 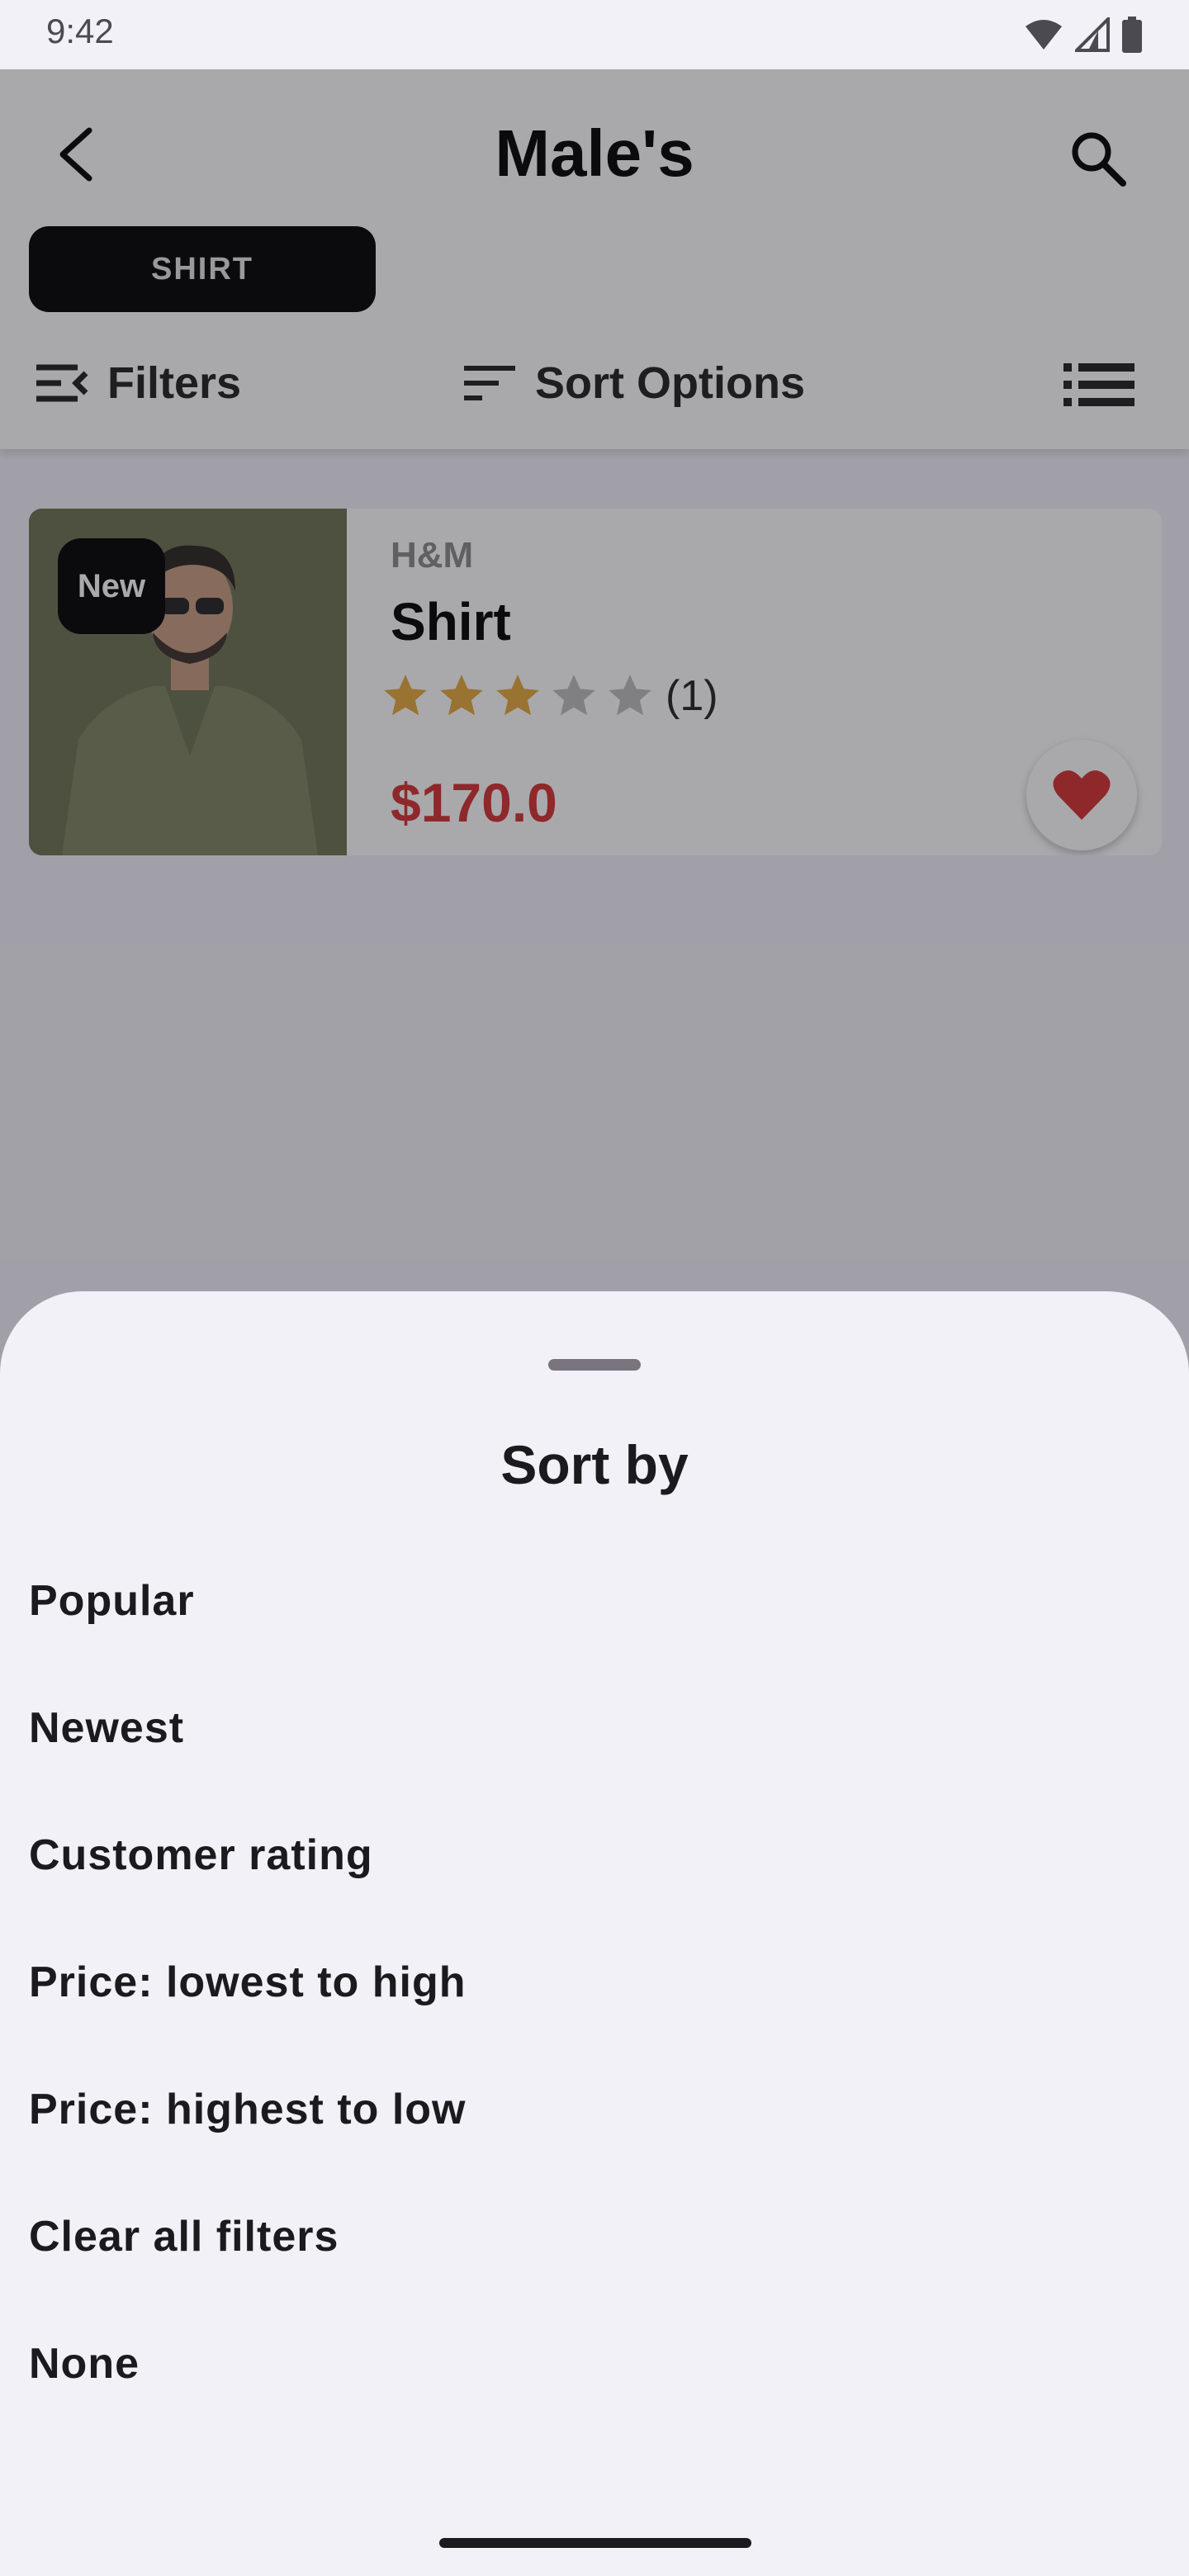 What do you see at coordinates (594, 1982) in the screenshot?
I see `sort-option-price-low-high: Price: lowest to high` at bounding box center [594, 1982].